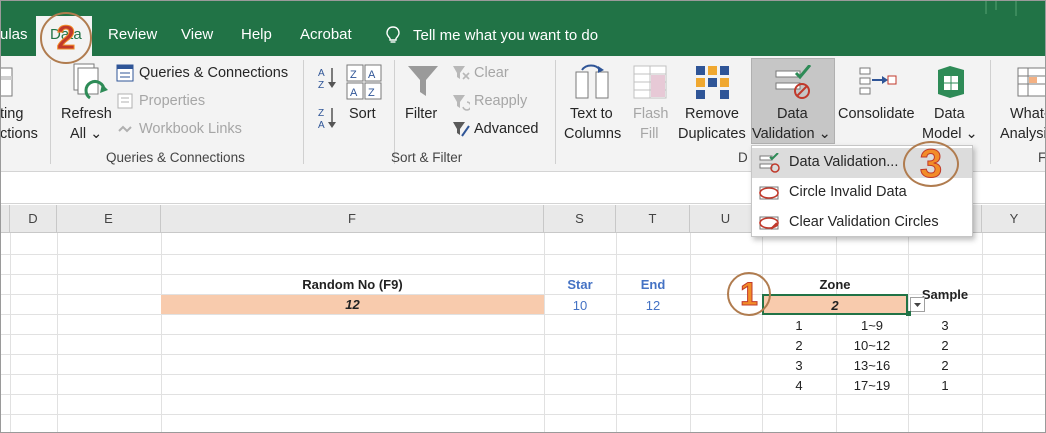 The width and height of the screenshot is (1046, 433). What do you see at coordinates (931, 164) in the screenshot?
I see `step-badge-3-label: 3` at bounding box center [931, 164].